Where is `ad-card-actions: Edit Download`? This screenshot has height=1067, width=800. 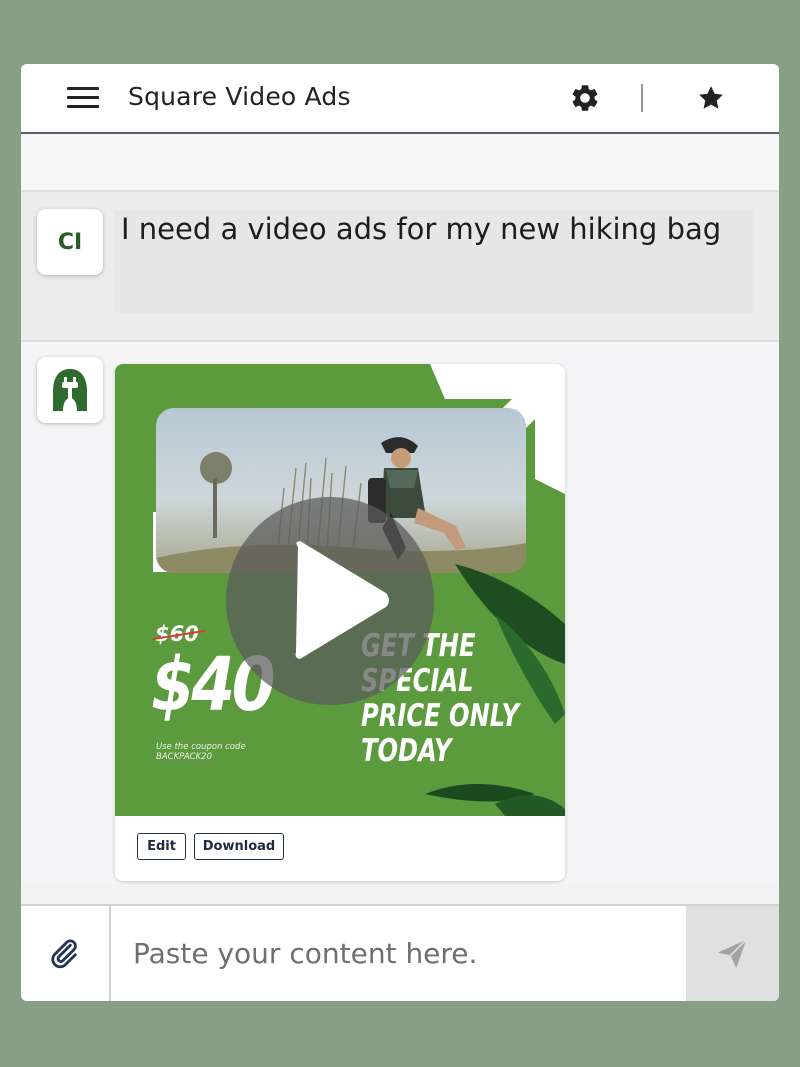 ad-card-actions: Edit Download is located at coordinates (340, 848).